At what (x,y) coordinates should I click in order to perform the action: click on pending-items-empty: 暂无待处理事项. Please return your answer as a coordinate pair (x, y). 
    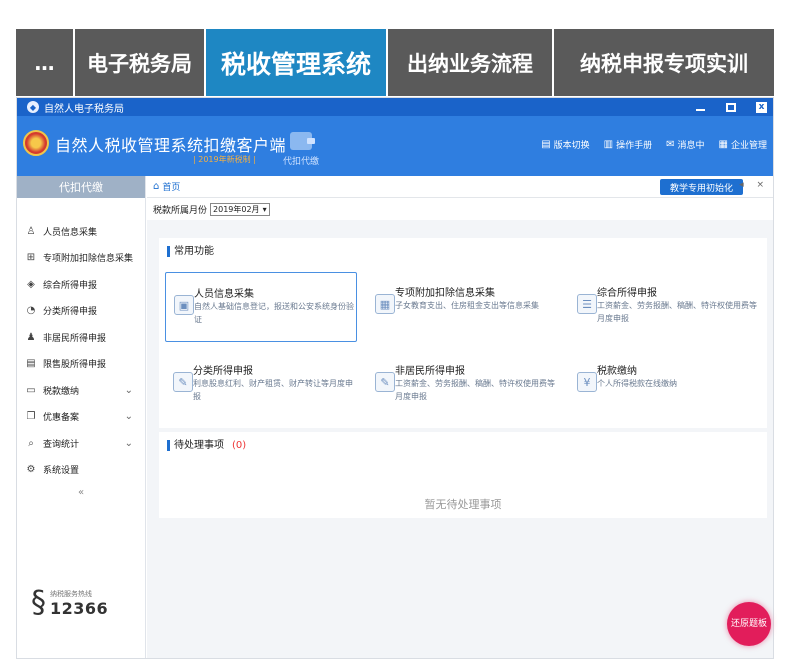
    Looking at the image, I should click on (463, 504).